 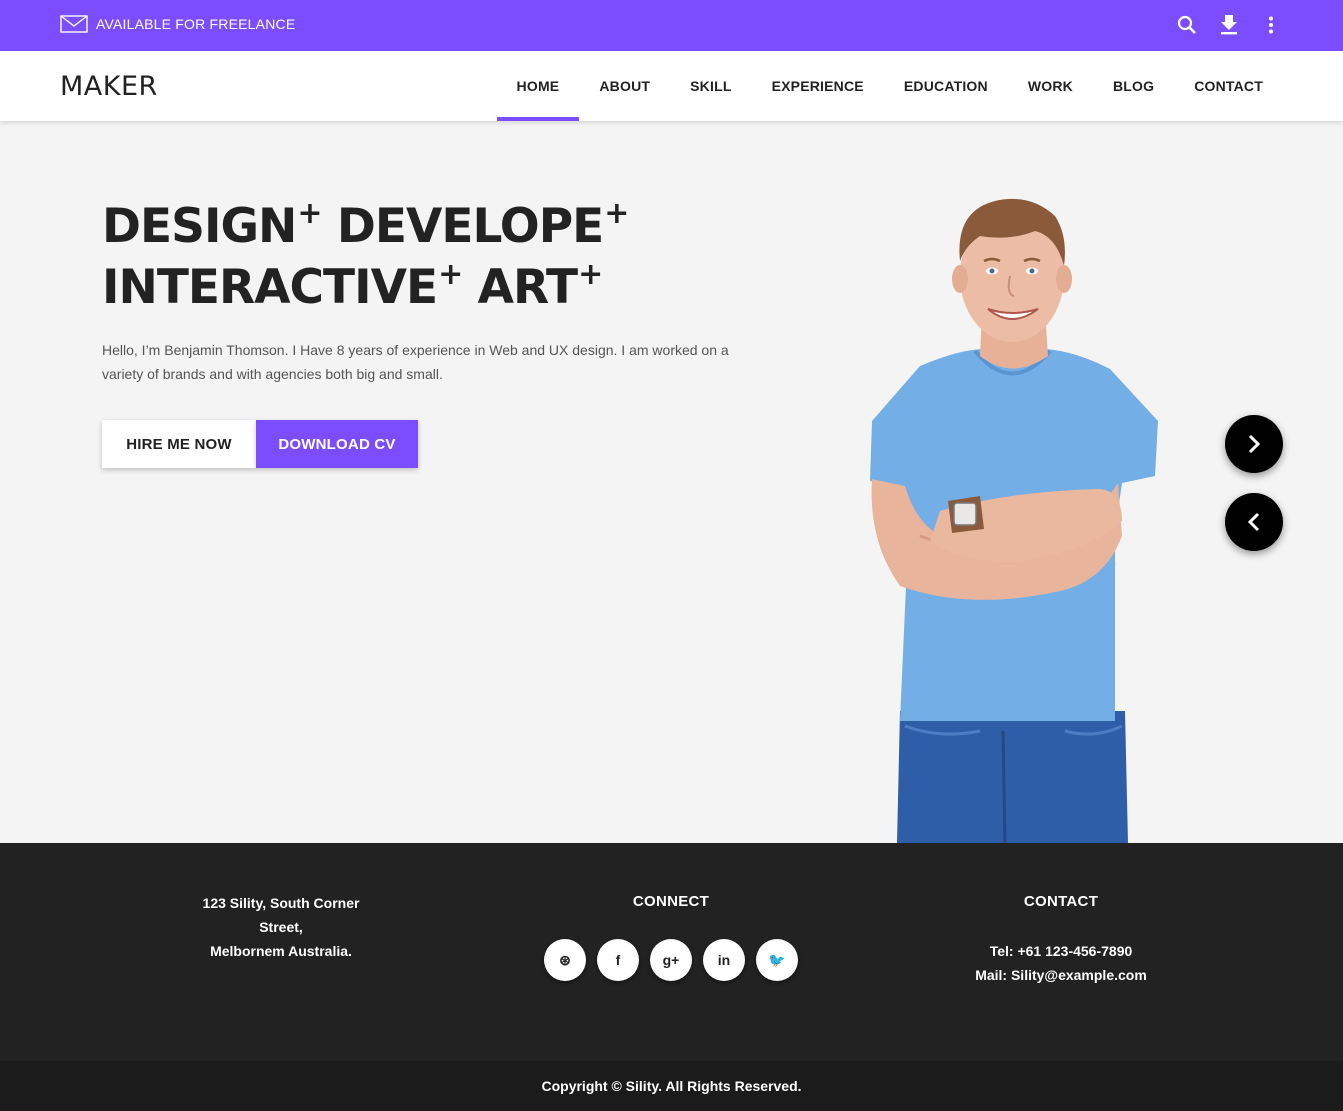 I want to click on nav-item-about: ABOUT, so click(x=624, y=86).